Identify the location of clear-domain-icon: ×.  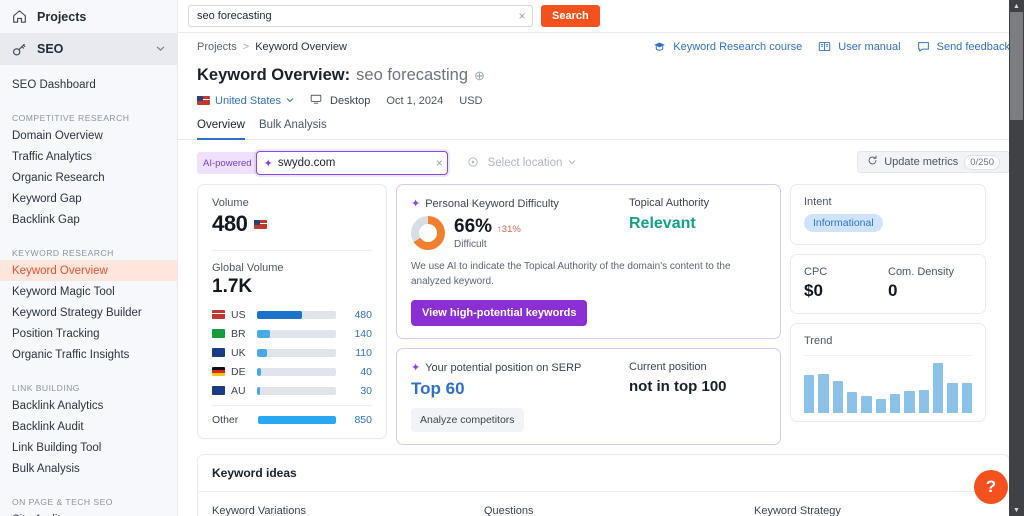
(439, 163).